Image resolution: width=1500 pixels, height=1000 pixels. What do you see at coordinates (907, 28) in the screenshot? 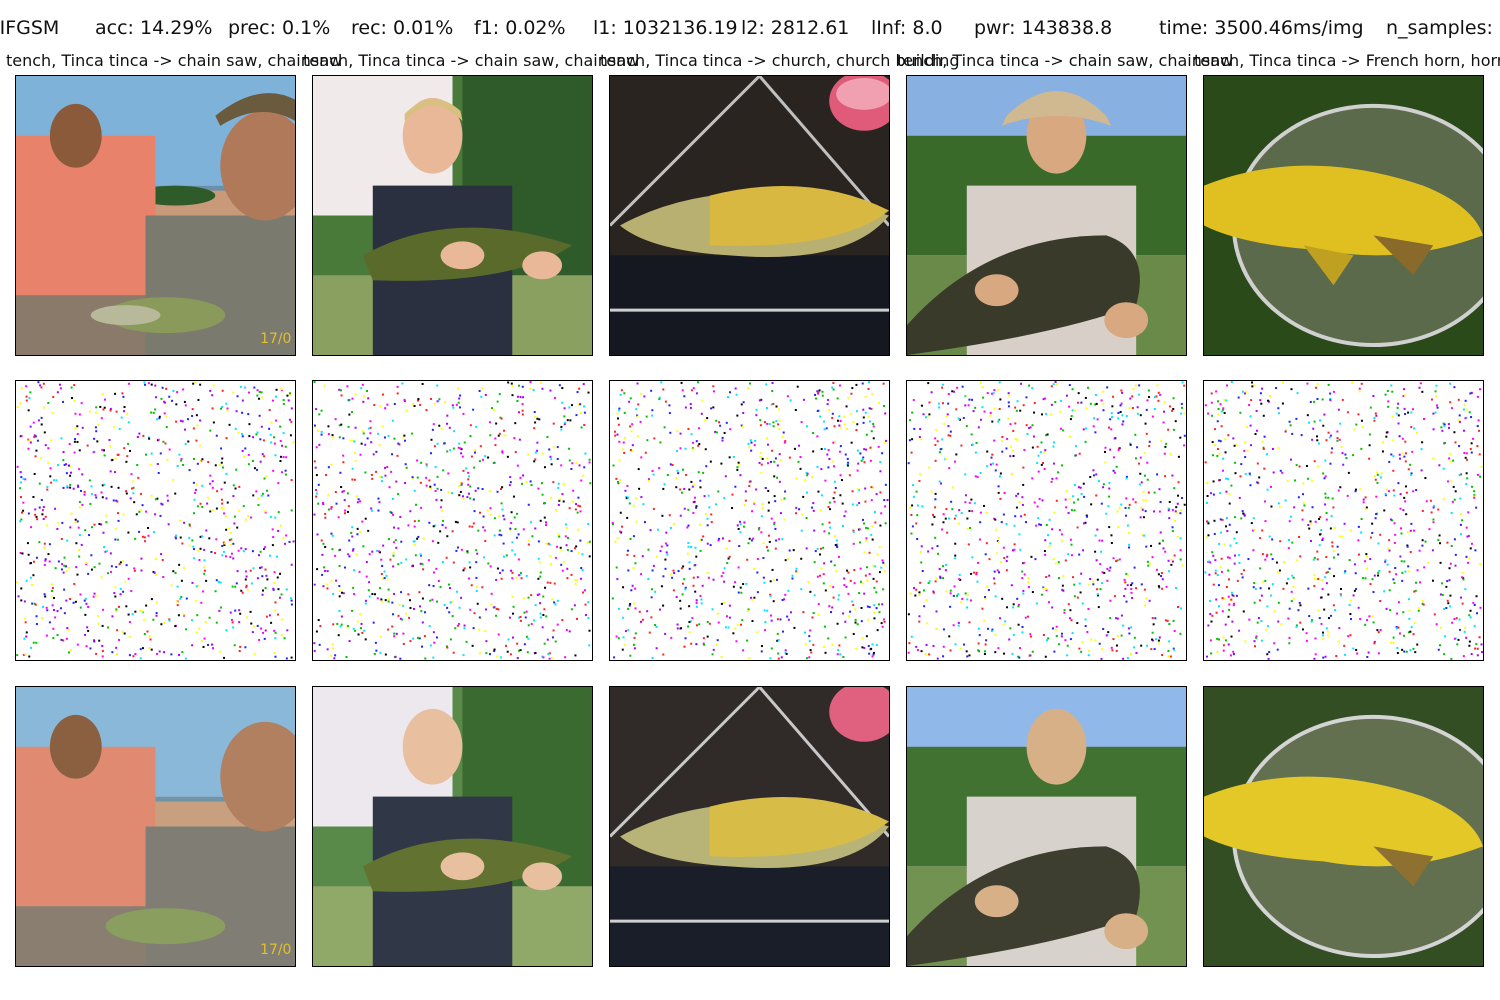
I see `linf-stat: lInf: 8.0` at bounding box center [907, 28].